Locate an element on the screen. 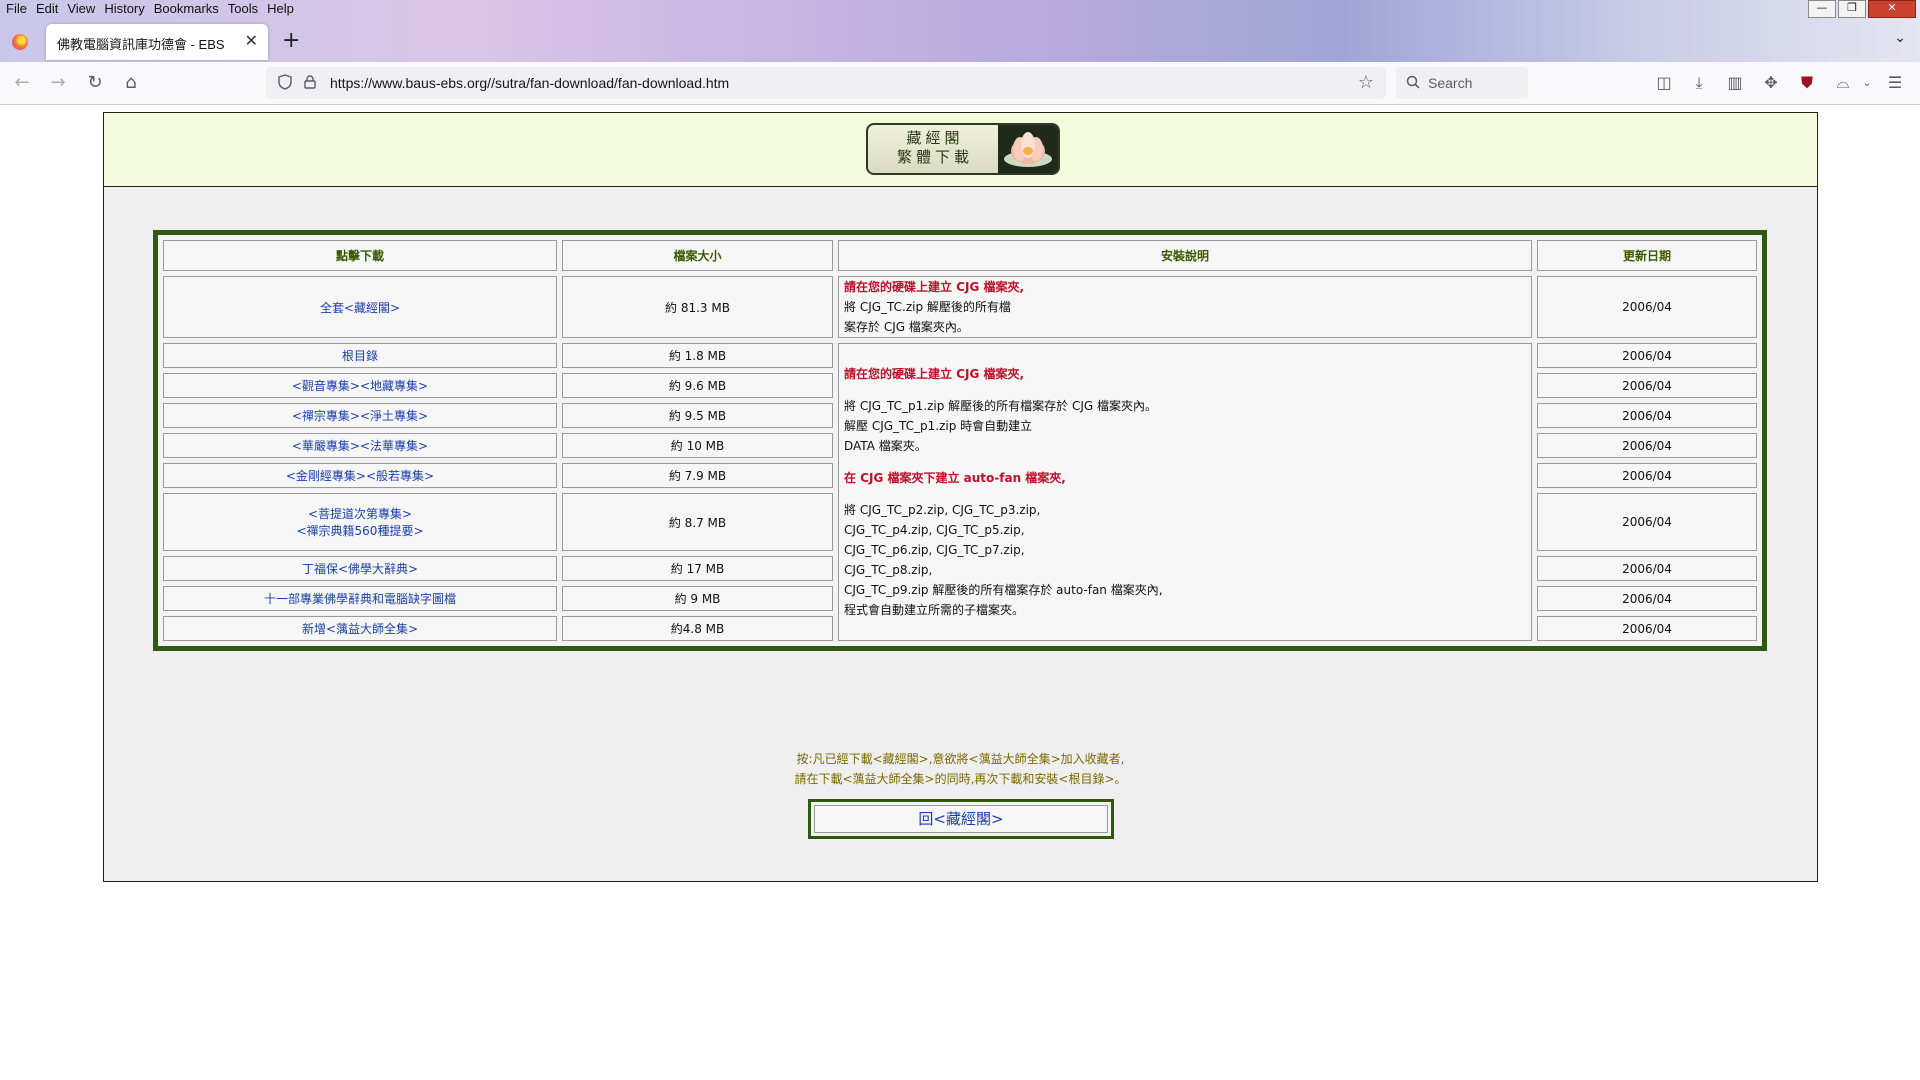 The image size is (1920, 1080). search-icon is located at coordinates (1413, 82).